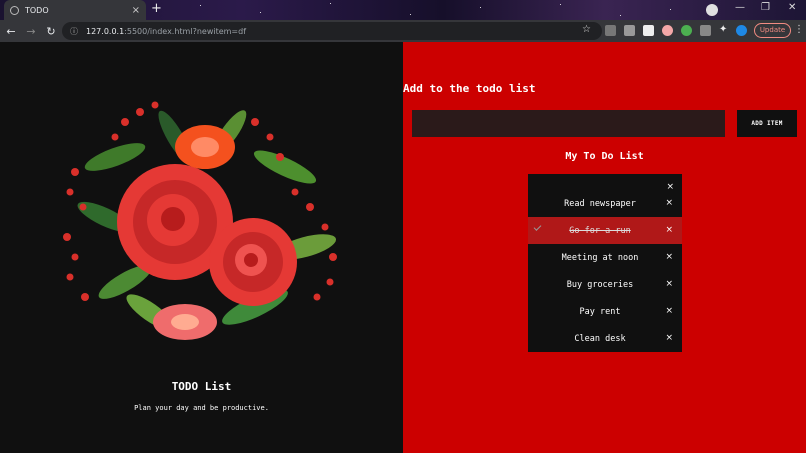 This screenshot has height=453, width=806. I want to click on extension-print-icon, so click(629, 30).